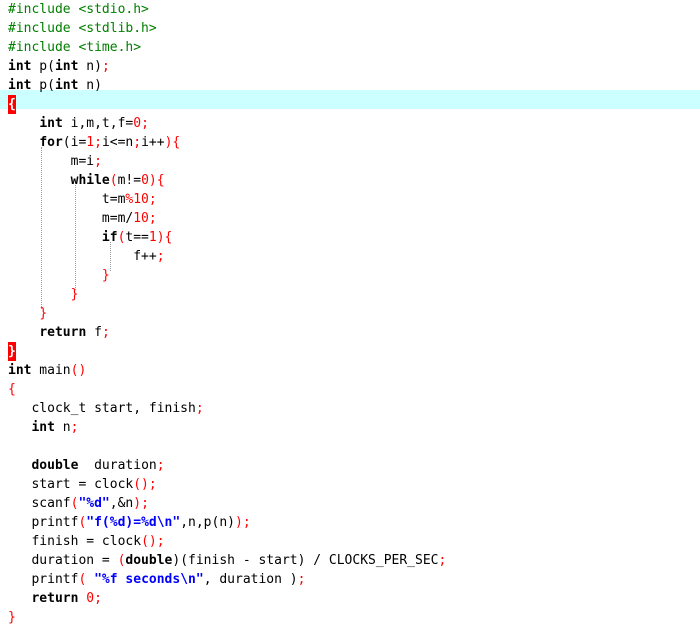 This screenshot has width=700, height=627. What do you see at coordinates (153, 541) in the screenshot?
I see `code-token: ();` at bounding box center [153, 541].